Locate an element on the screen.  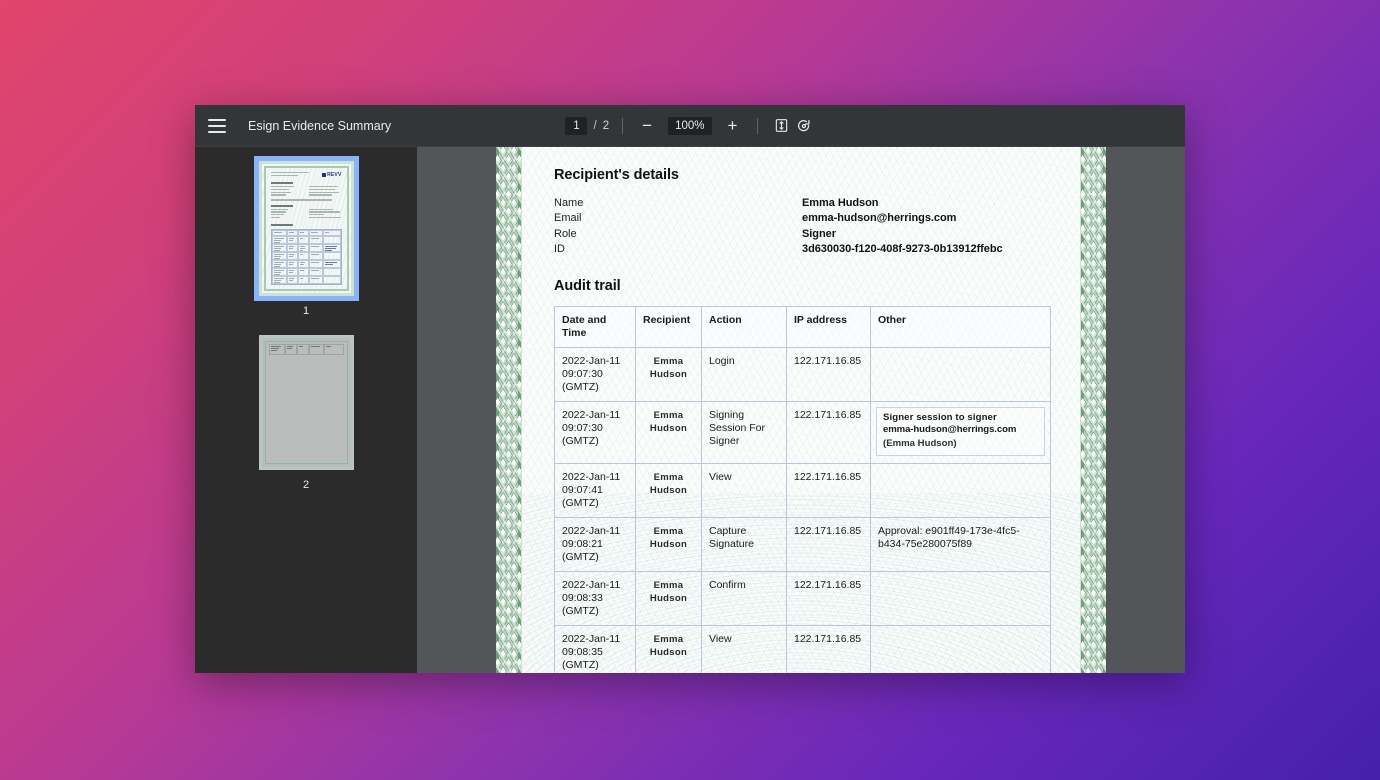
rotate-icon is located at coordinates (804, 126).